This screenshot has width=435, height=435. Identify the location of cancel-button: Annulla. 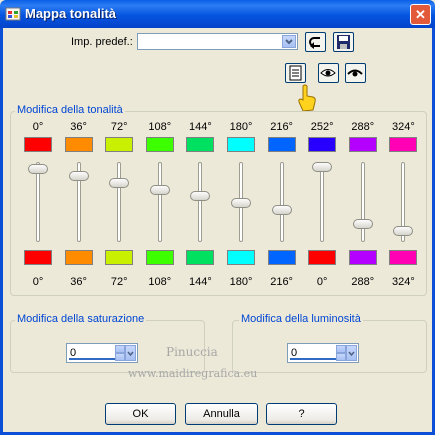
(221, 414).